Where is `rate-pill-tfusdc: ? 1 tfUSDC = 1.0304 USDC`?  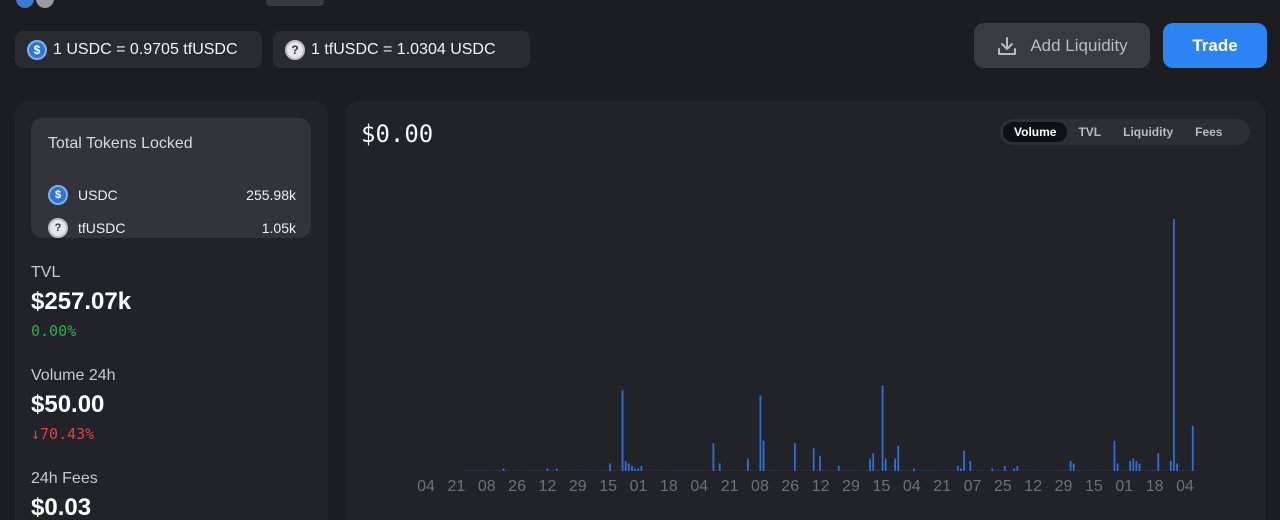 rate-pill-tfusdc: ? 1 tfUSDC = 1.0304 USDC is located at coordinates (401, 49).